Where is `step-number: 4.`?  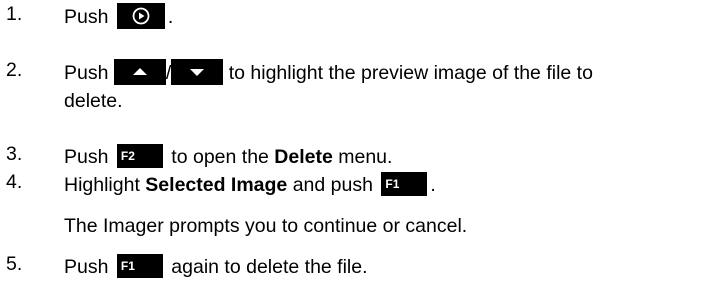
step-number: 4. is located at coordinates (14, 182).